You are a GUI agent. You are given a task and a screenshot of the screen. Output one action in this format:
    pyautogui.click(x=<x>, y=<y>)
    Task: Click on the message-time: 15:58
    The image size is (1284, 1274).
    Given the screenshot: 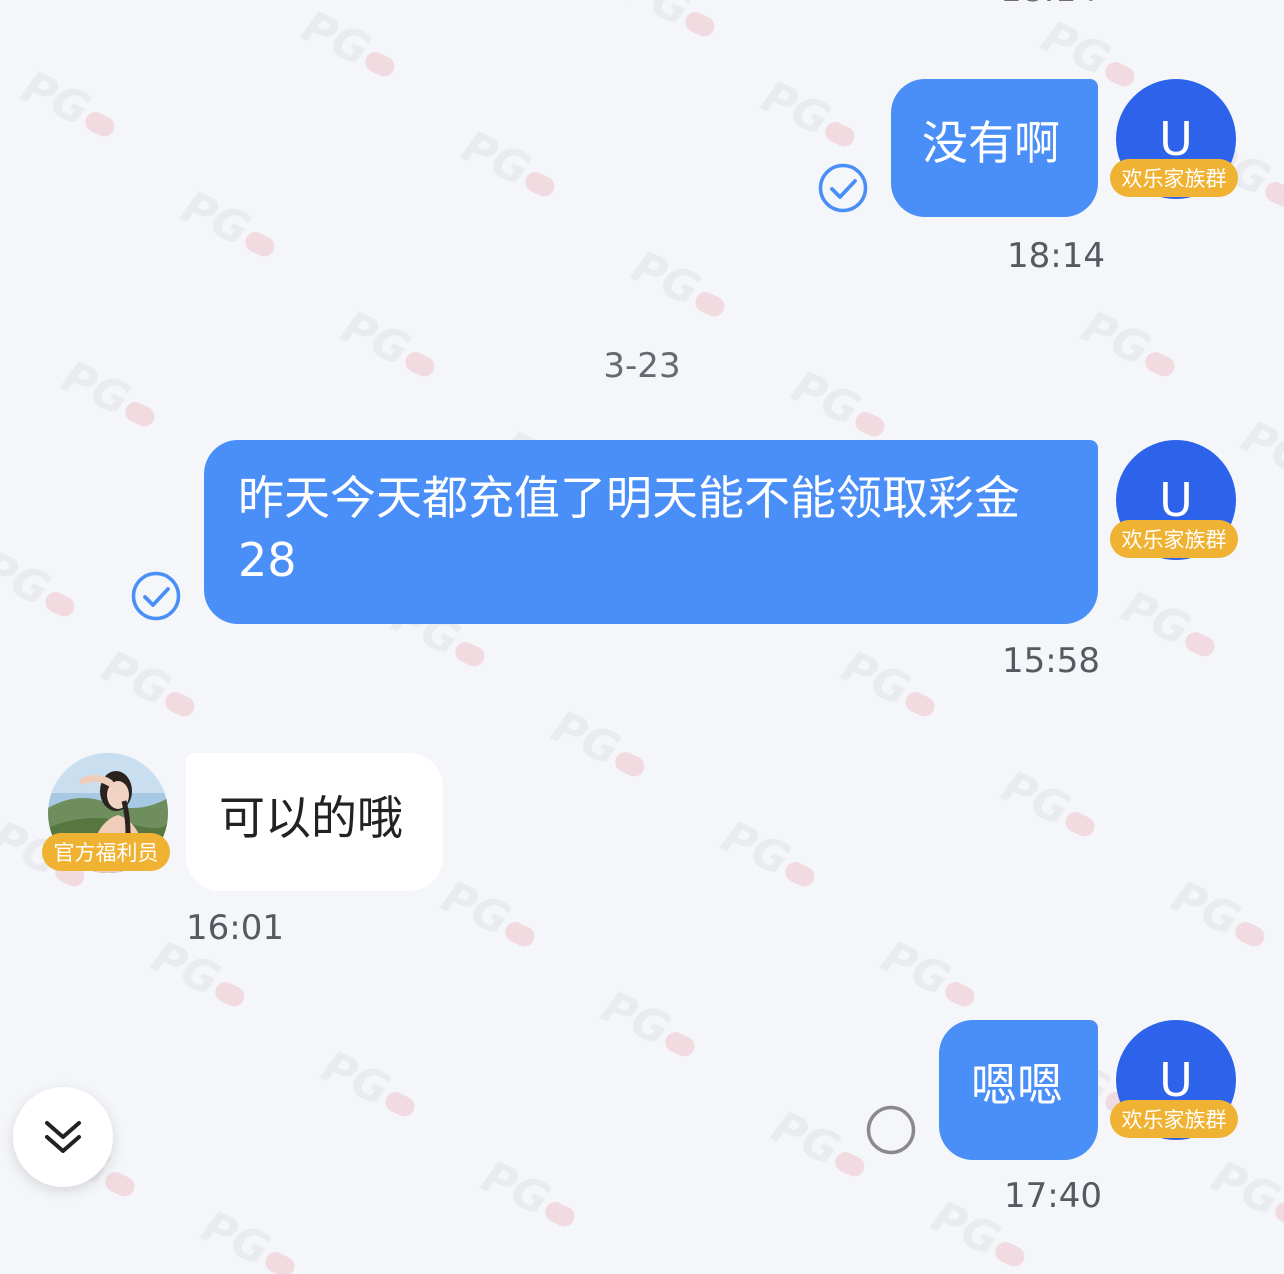 What is the action you would take?
    pyautogui.click(x=1051, y=661)
    